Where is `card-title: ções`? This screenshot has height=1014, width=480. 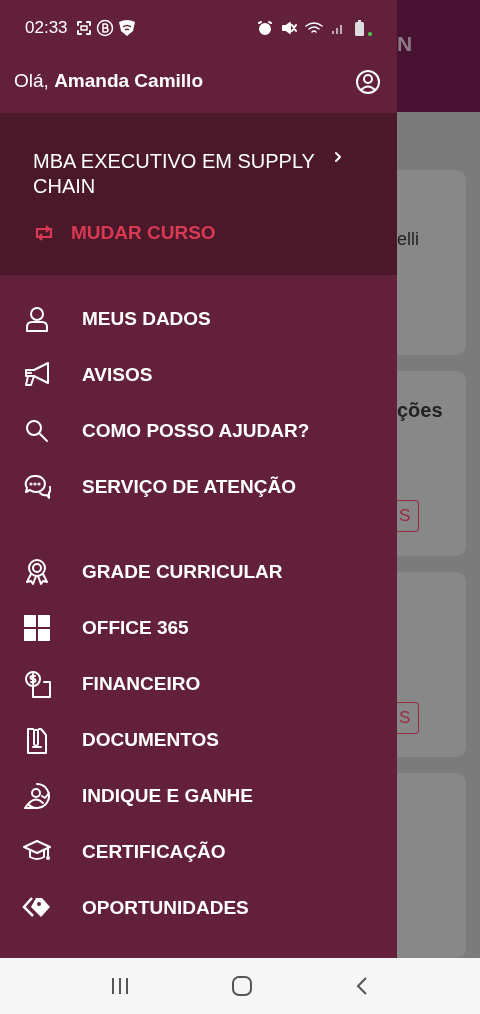 card-title: ções is located at coordinates (420, 410).